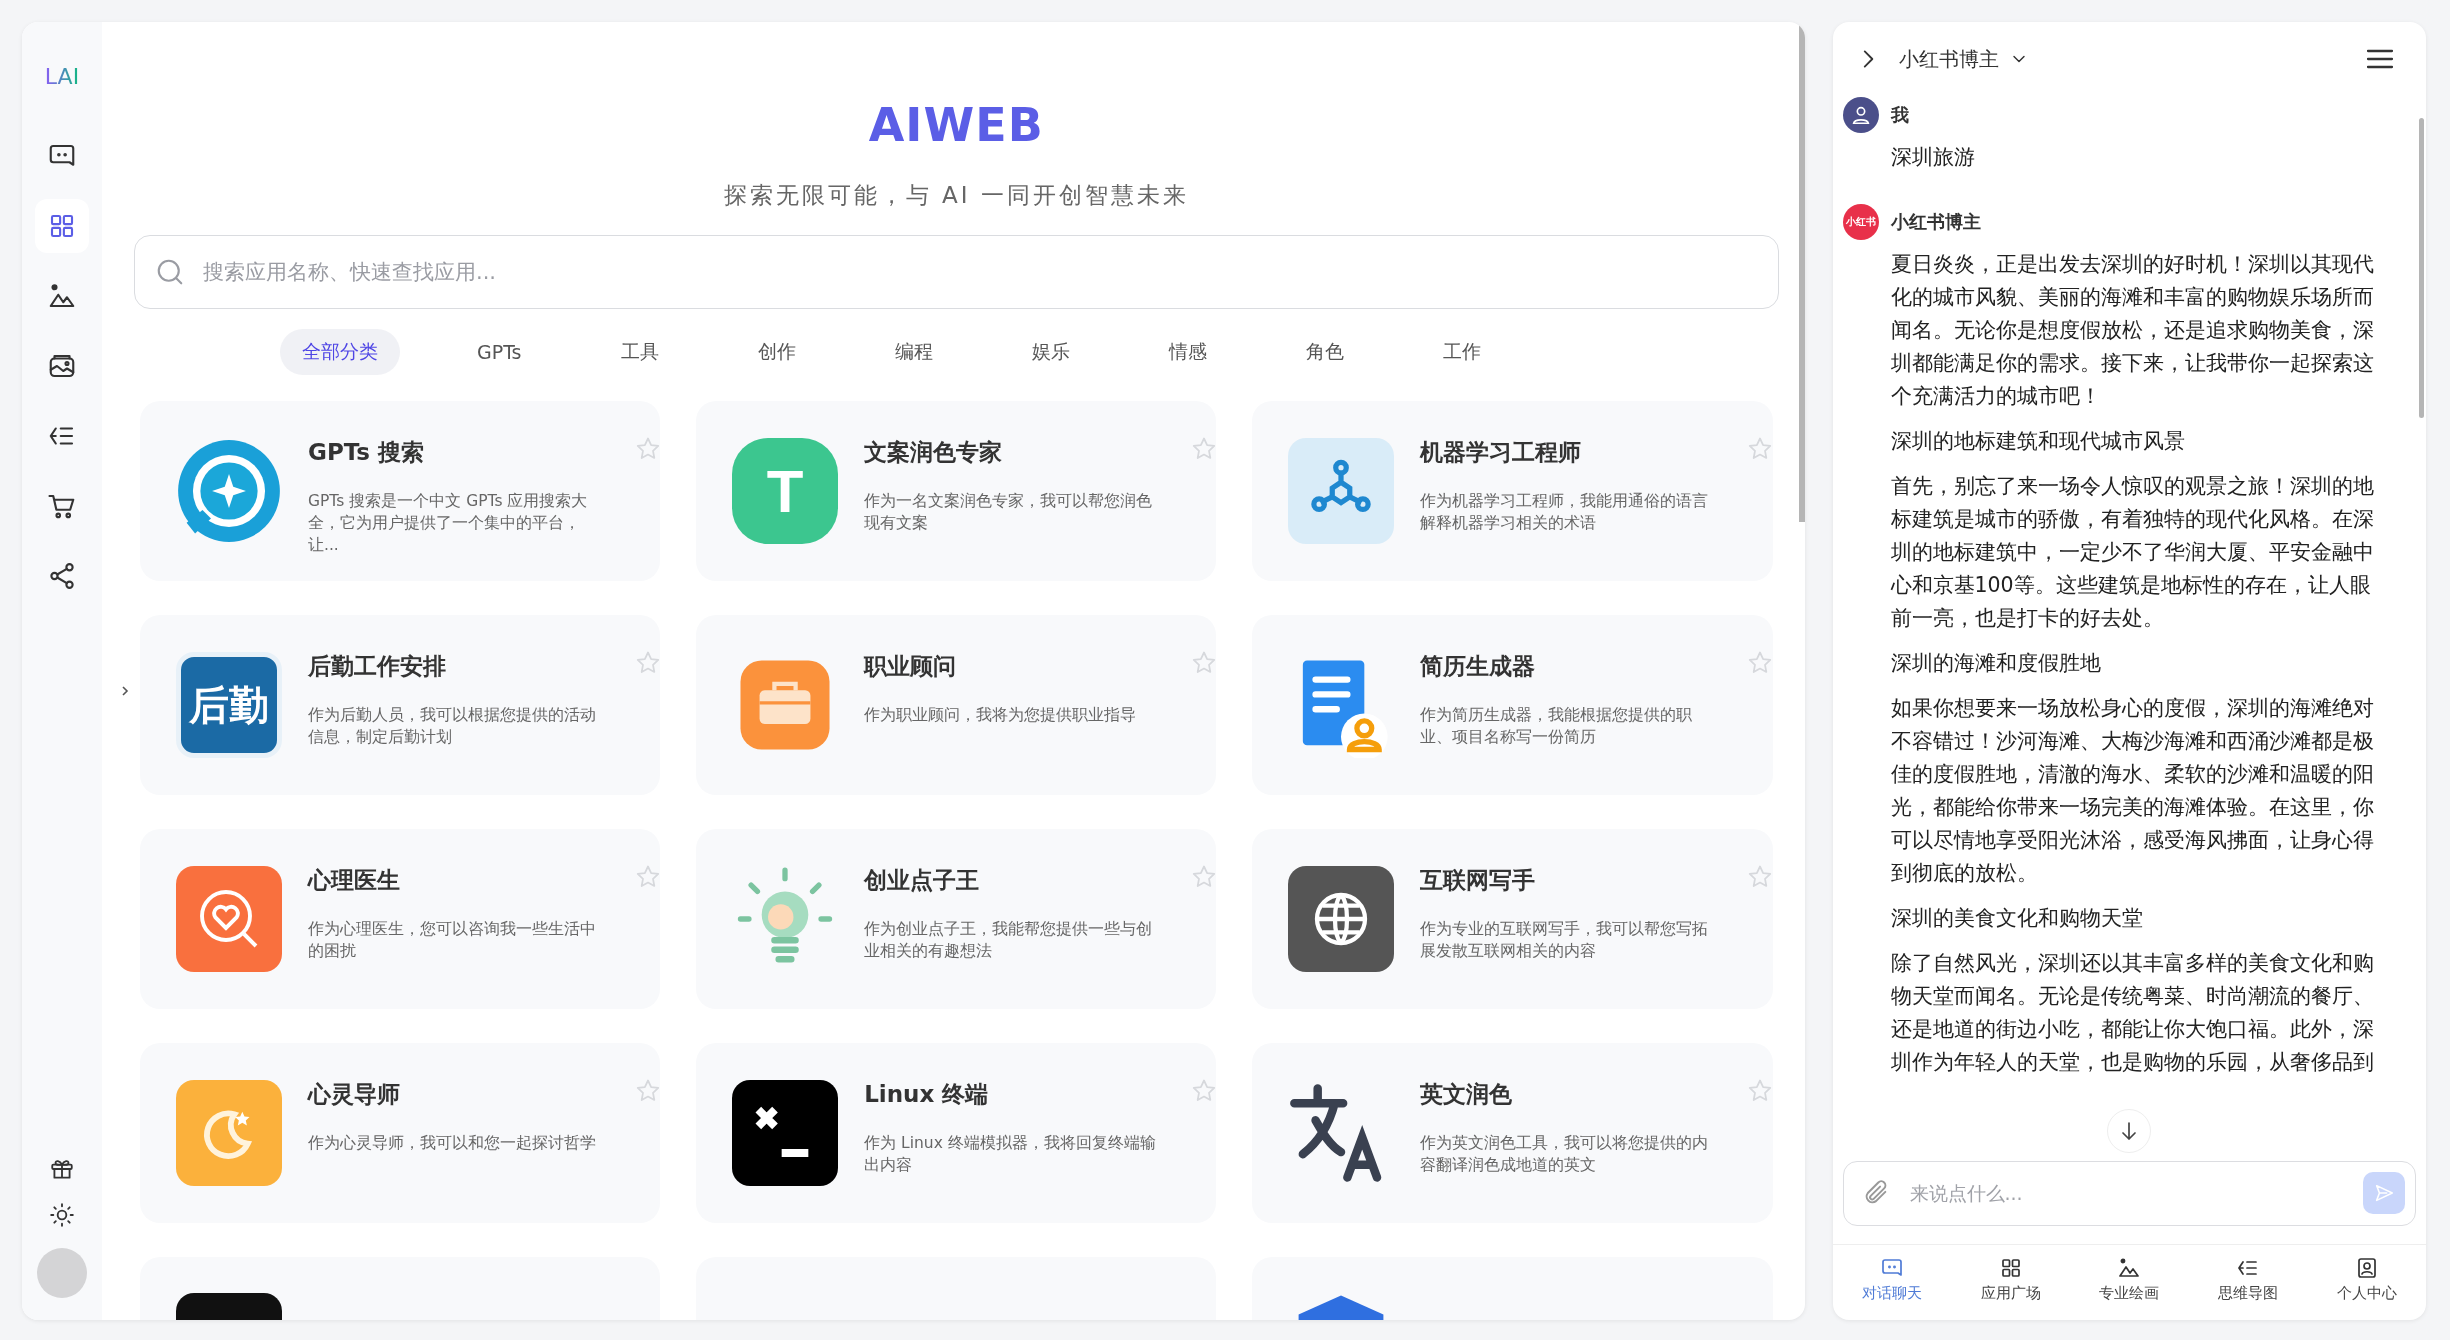 This screenshot has height=1340, width=2450. What do you see at coordinates (2038, 441) in the screenshot?
I see `message-text: 深圳的地标建筑和现代城市风景` at bounding box center [2038, 441].